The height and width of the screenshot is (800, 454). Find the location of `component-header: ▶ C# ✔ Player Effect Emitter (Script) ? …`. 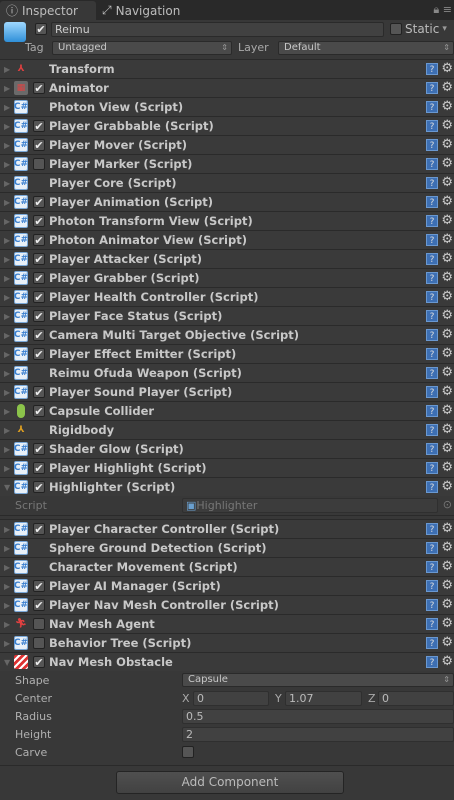

component-header: ▶ C# ✔ Player Effect Emitter (Script) ? … is located at coordinates (227, 353).